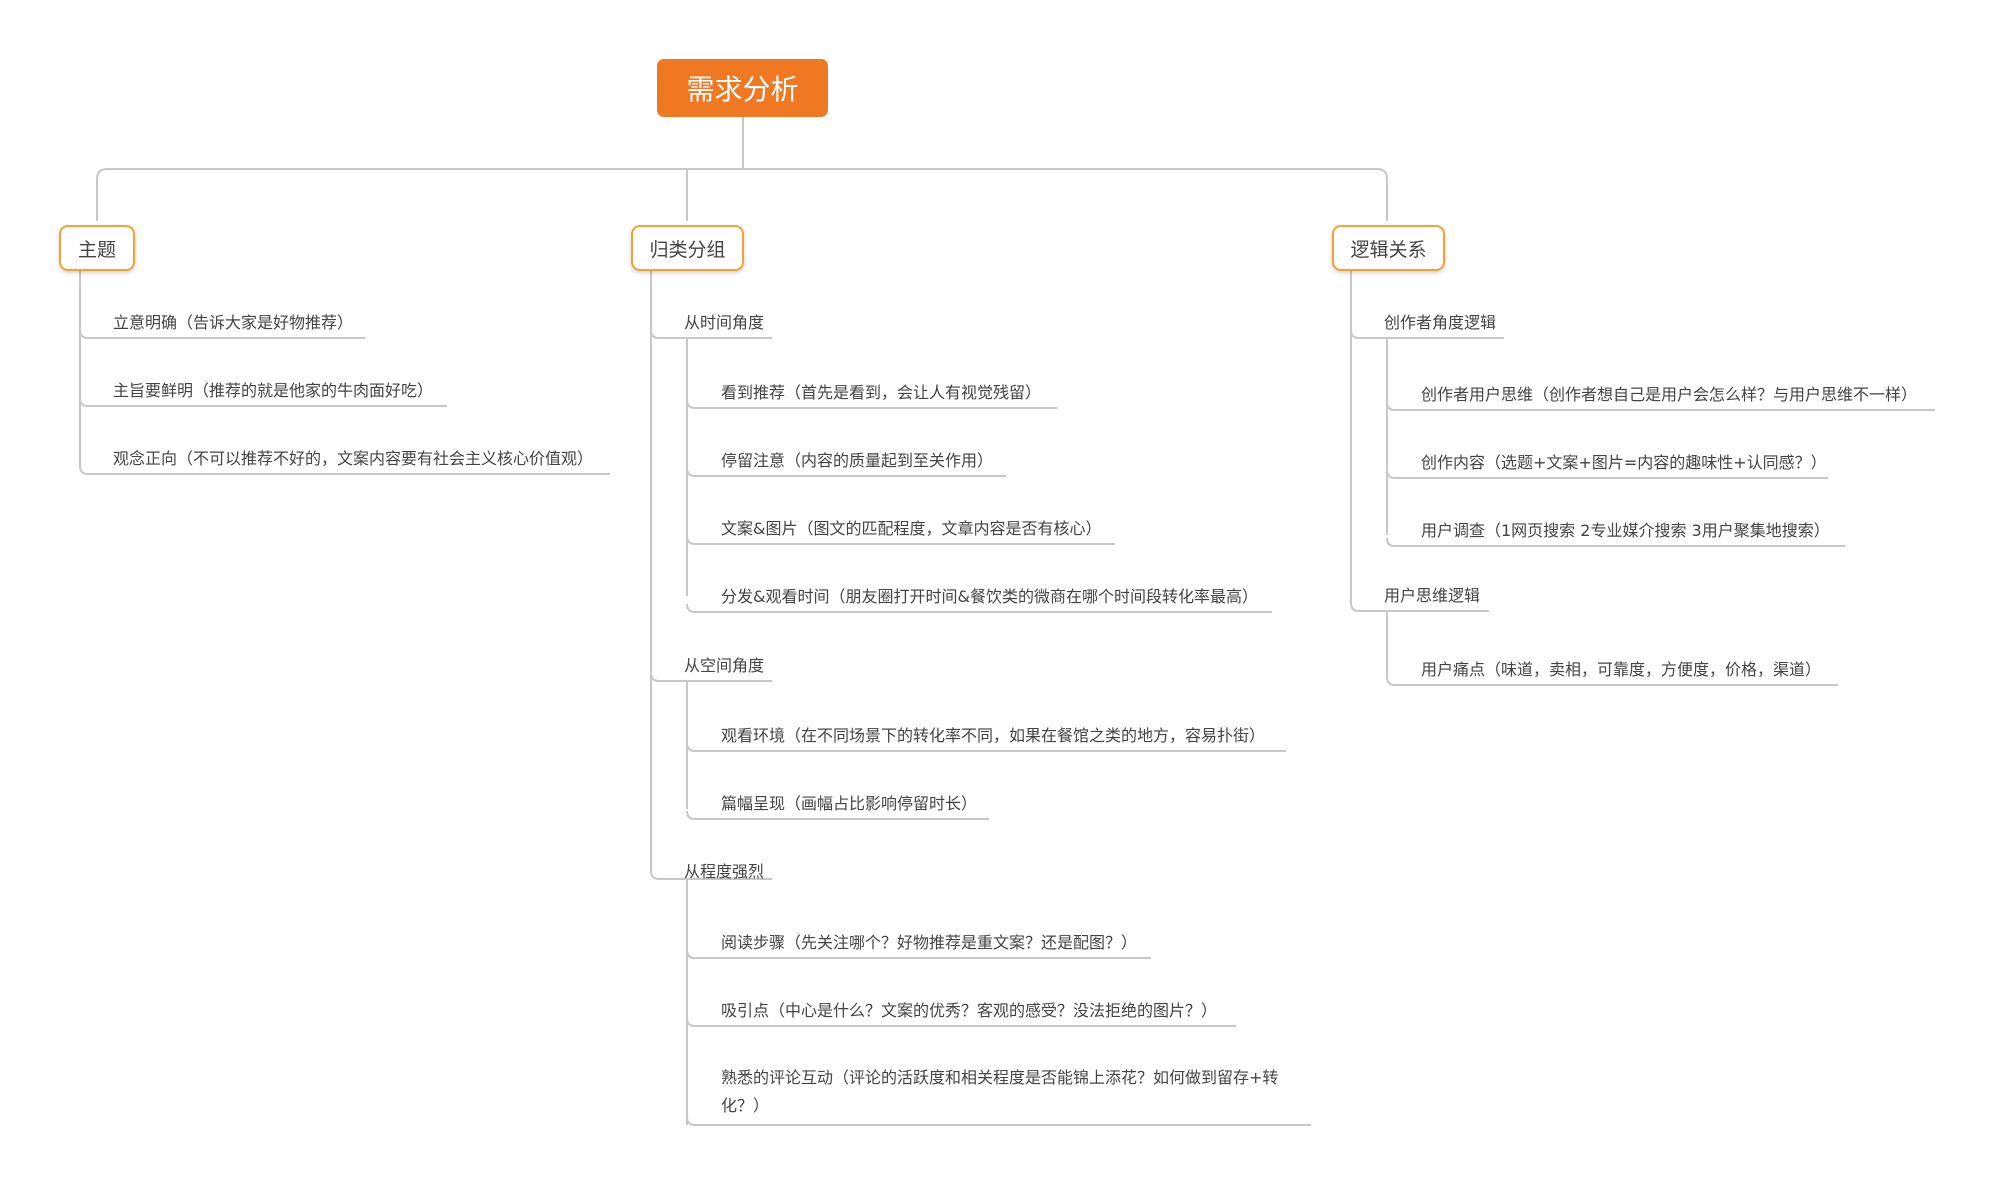  Describe the element at coordinates (969, 1011) in the screenshot. I see `grouping-intensity-item: 吸引点（中心是什么？文案的优秀？客观的感受？没法拒绝的图片？）` at that location.